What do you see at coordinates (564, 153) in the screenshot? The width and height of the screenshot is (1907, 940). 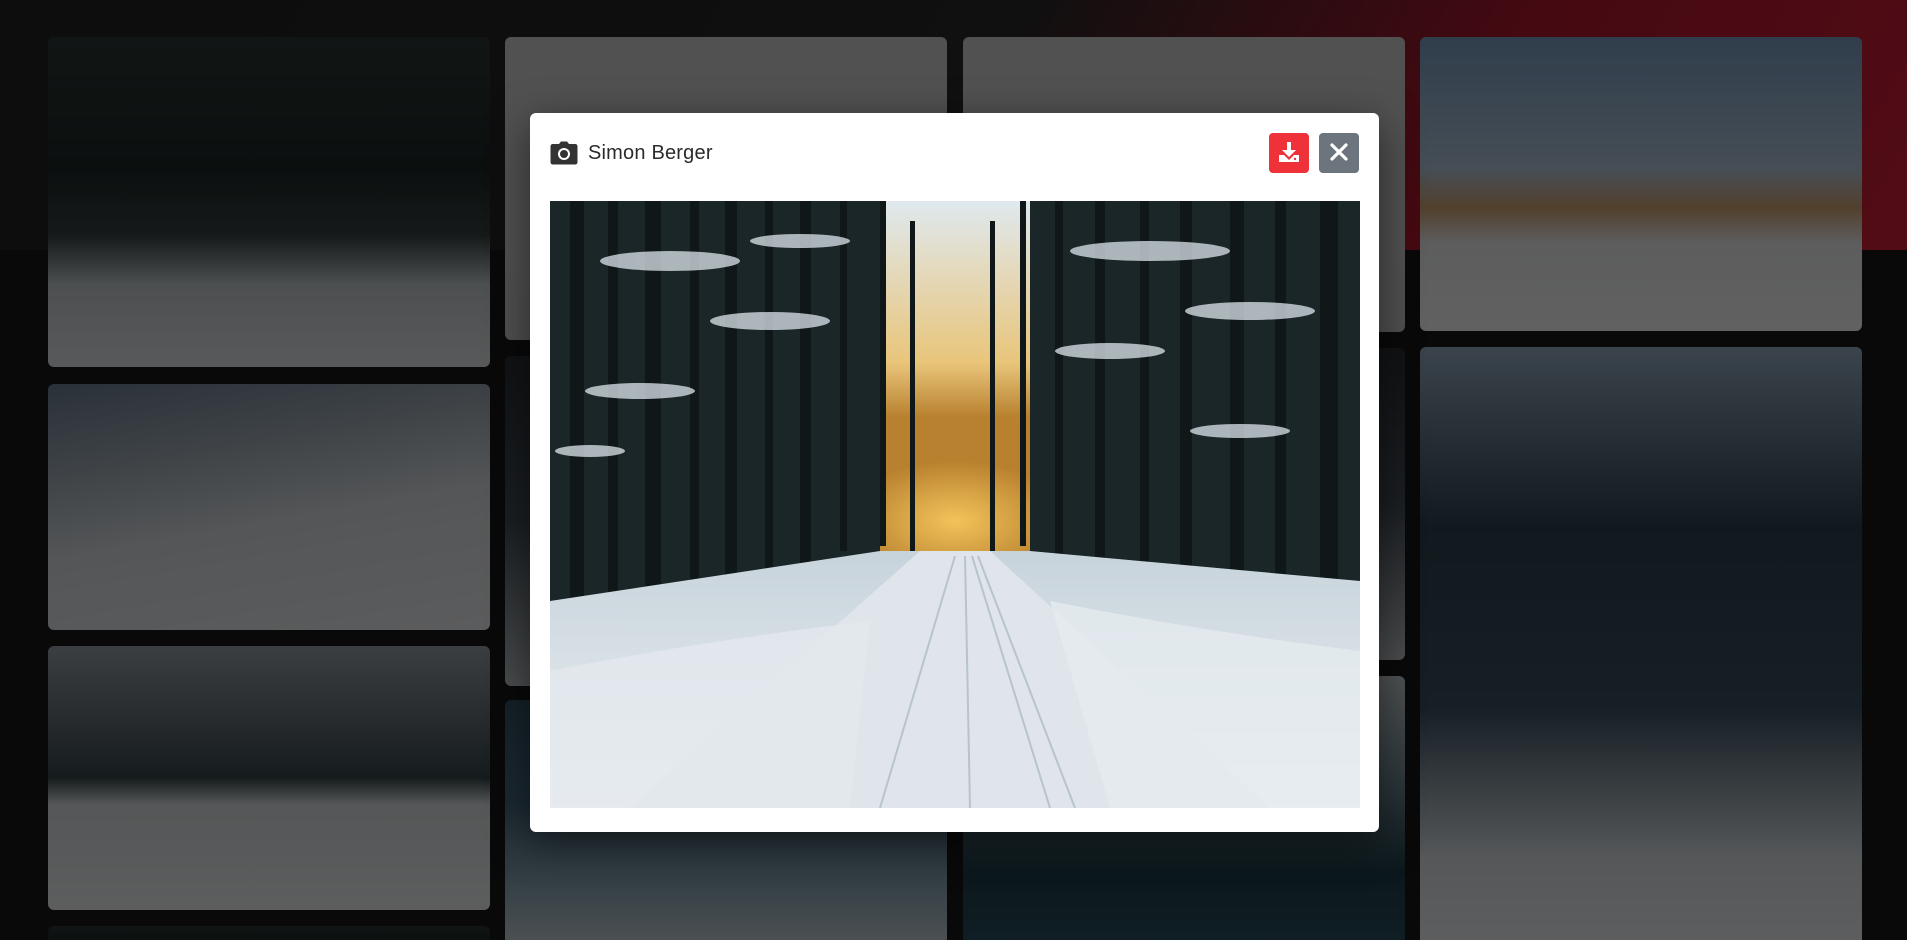 I see `camera-icon` at bounding box center [564, 153].